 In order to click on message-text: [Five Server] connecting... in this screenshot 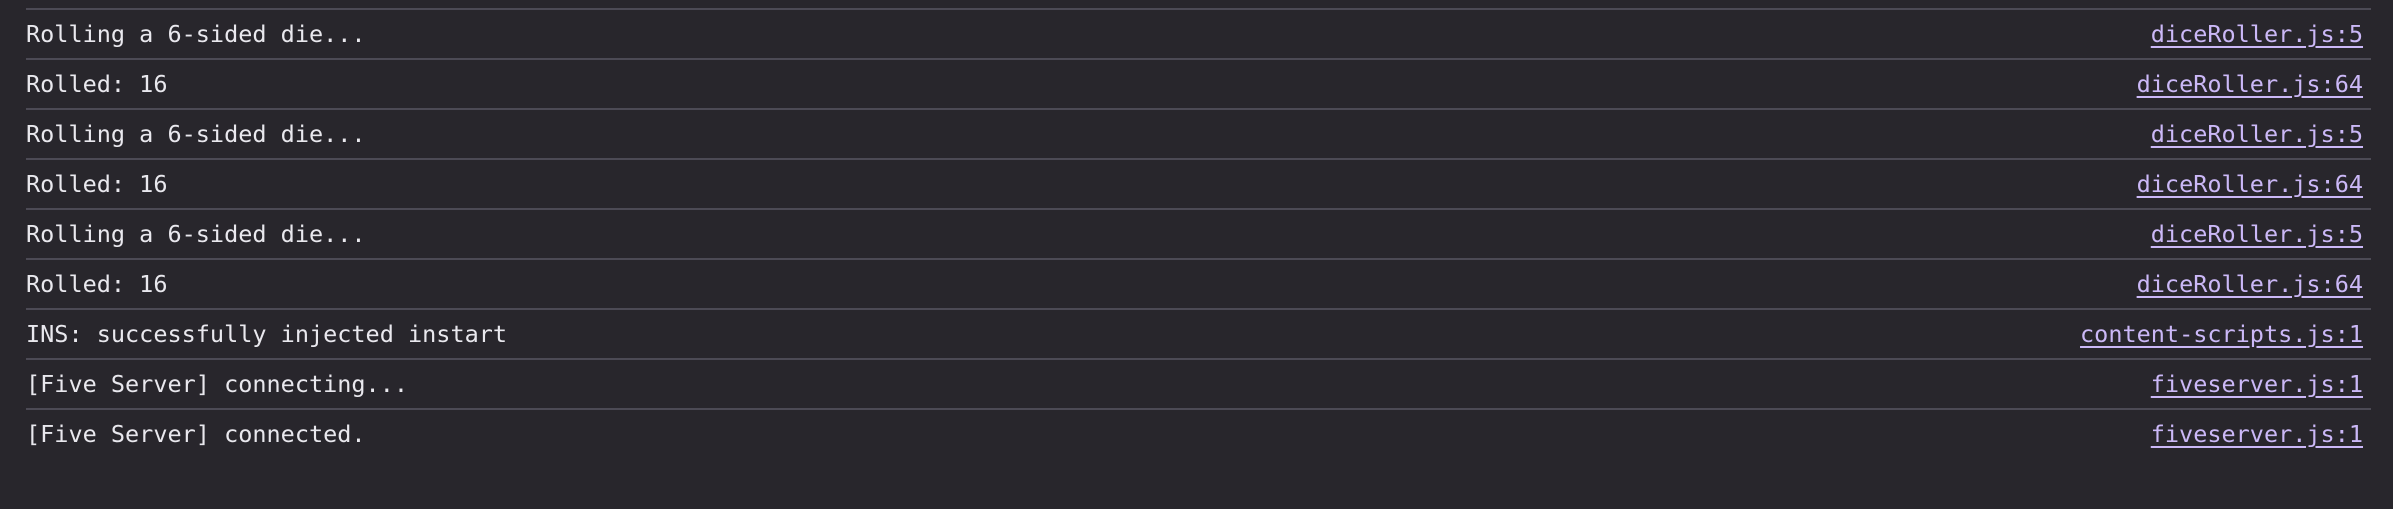, I will do `click(217, 384)`.